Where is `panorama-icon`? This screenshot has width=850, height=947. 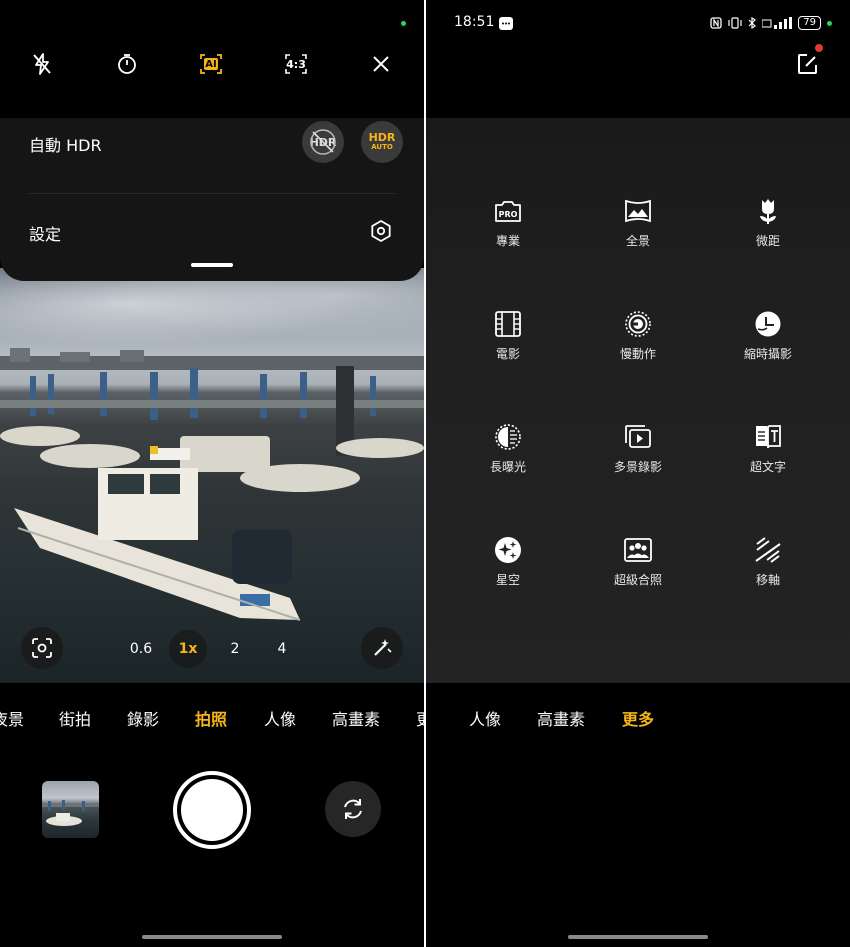 panorama-icon is located at coordinates (638, 211).